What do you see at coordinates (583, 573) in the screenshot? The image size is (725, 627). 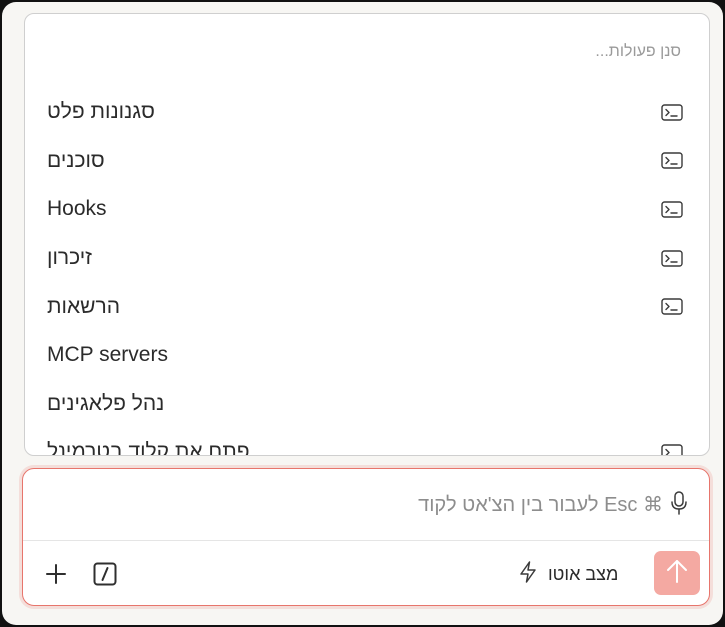 I see `mode-label: מצב אוטו` at bounding box center [583, 573].